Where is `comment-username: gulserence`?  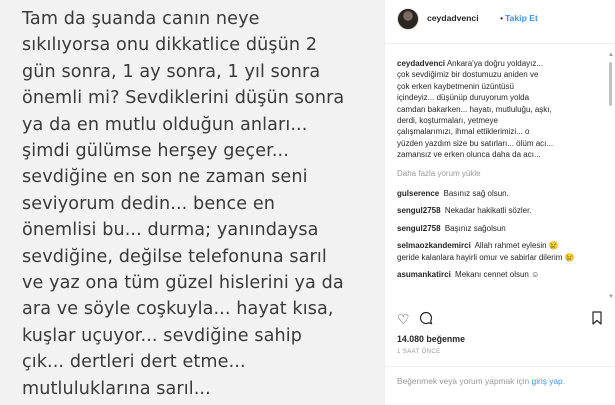
comment-username: gulserence is located at coordinates (418, 193).